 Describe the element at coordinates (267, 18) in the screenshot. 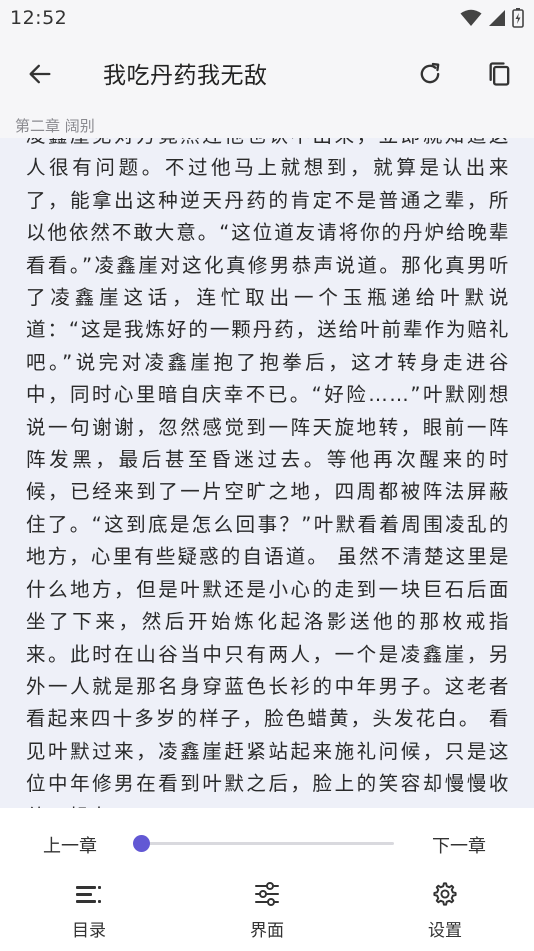

I see `status-bar: 12:52` at that location.